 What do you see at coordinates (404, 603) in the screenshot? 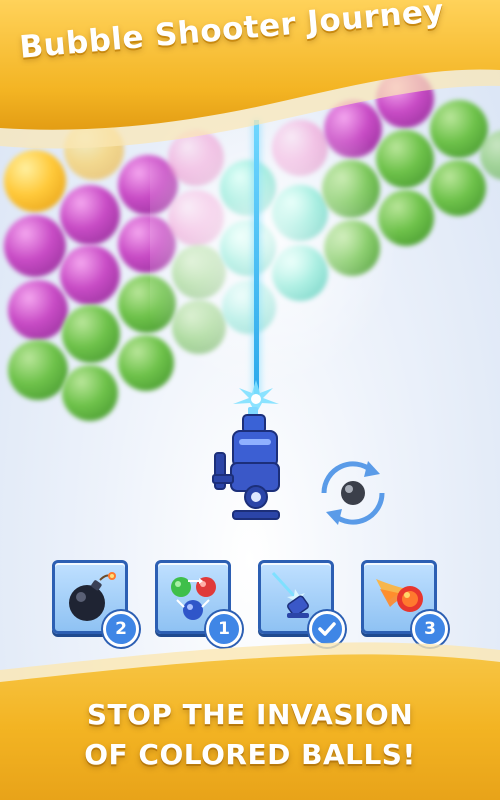
I see `booster-fireball: 3` at bounding box center [404, 603].